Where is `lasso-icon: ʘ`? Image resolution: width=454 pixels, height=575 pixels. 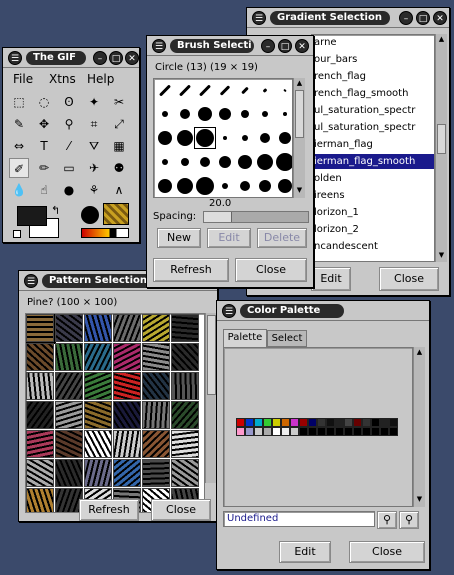
lasso-icon: ʘ is located at coordinates (69, 102).